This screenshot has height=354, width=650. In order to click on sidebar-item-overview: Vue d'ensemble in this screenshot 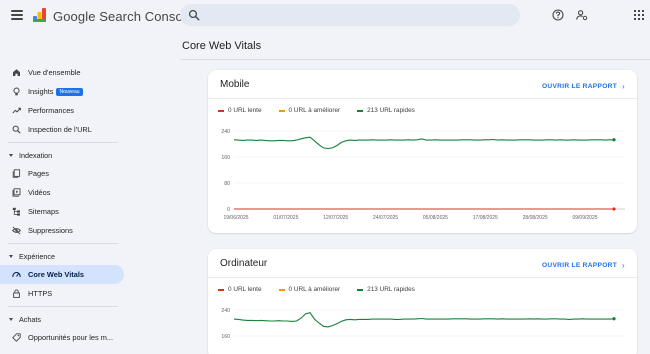, I will do `click(62, 72)`.